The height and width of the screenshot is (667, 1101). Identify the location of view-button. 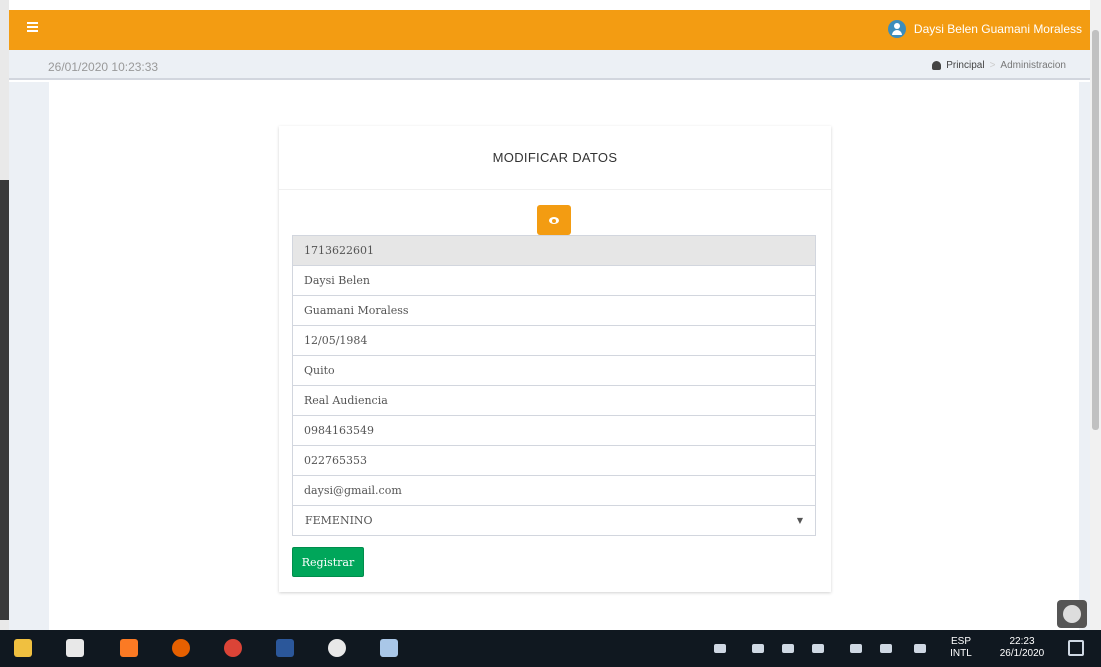
(554, 220).